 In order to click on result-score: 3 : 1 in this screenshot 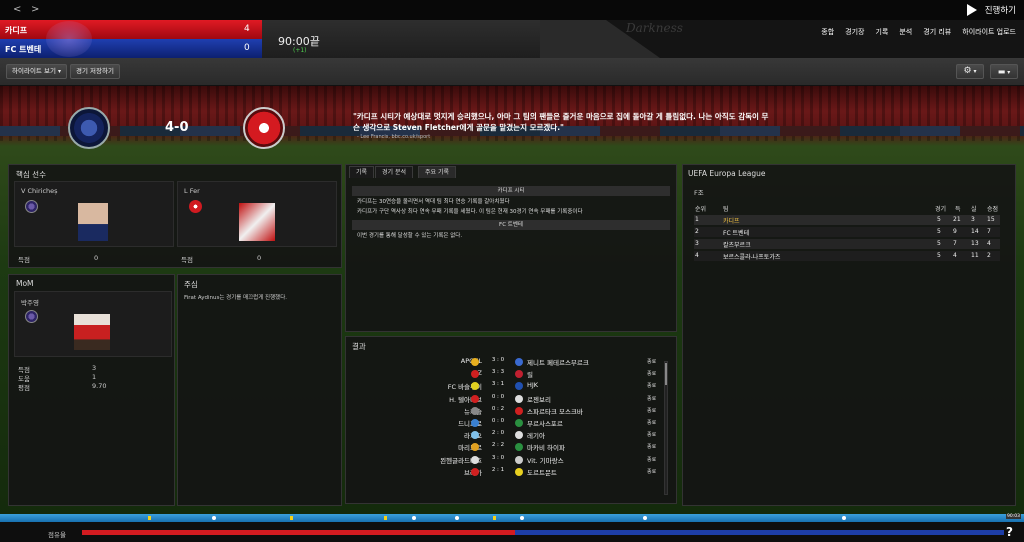, I will do `click(498, 384)`.